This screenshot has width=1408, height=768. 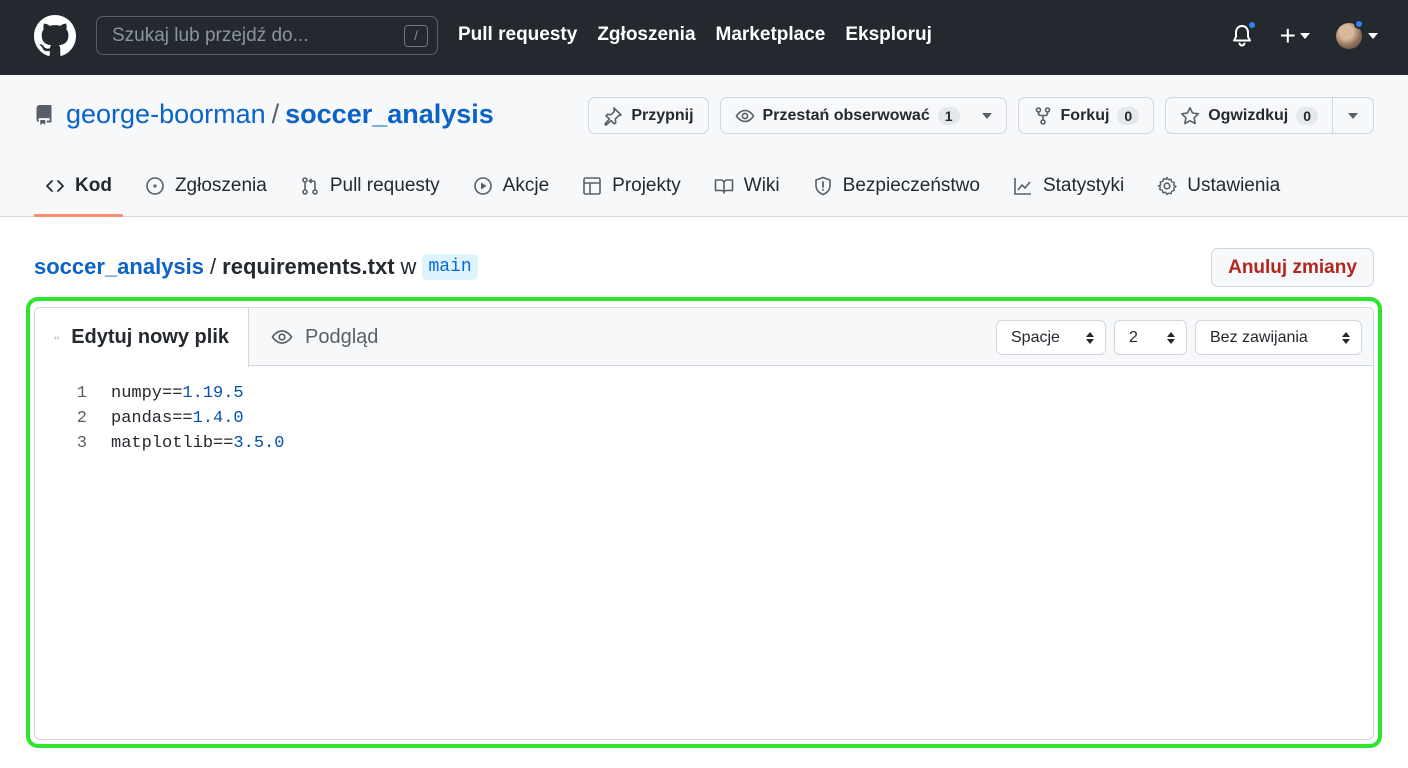 I want to click on cancel-changes-button: Anuluj zmiany, so click(x=1292, y=267).